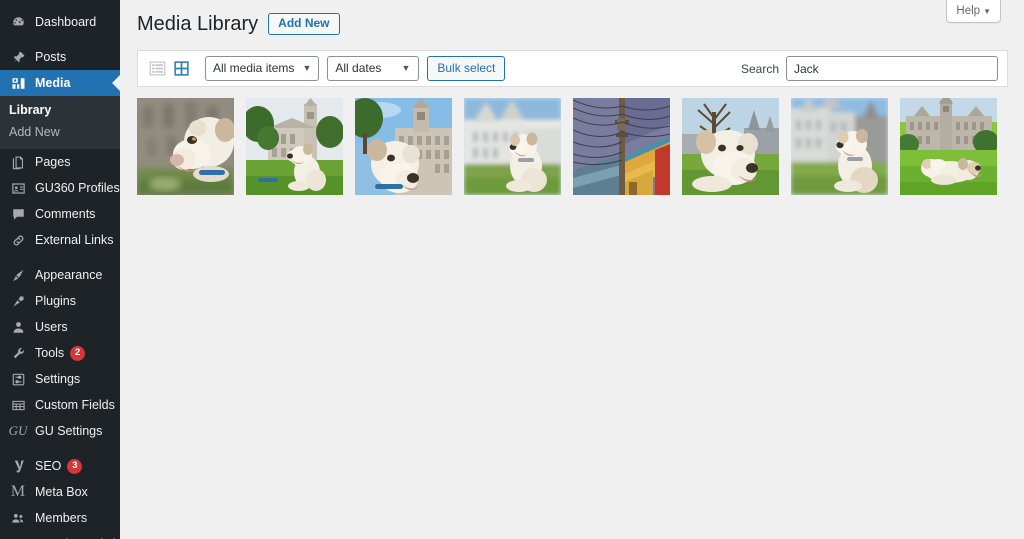 The width and height of the screenshot is (1024, 539). What do you see at coordinates (466, 68) in the screenshot?
I see `bulk-select-button: Bulk select` at bounding box center [466, 68].